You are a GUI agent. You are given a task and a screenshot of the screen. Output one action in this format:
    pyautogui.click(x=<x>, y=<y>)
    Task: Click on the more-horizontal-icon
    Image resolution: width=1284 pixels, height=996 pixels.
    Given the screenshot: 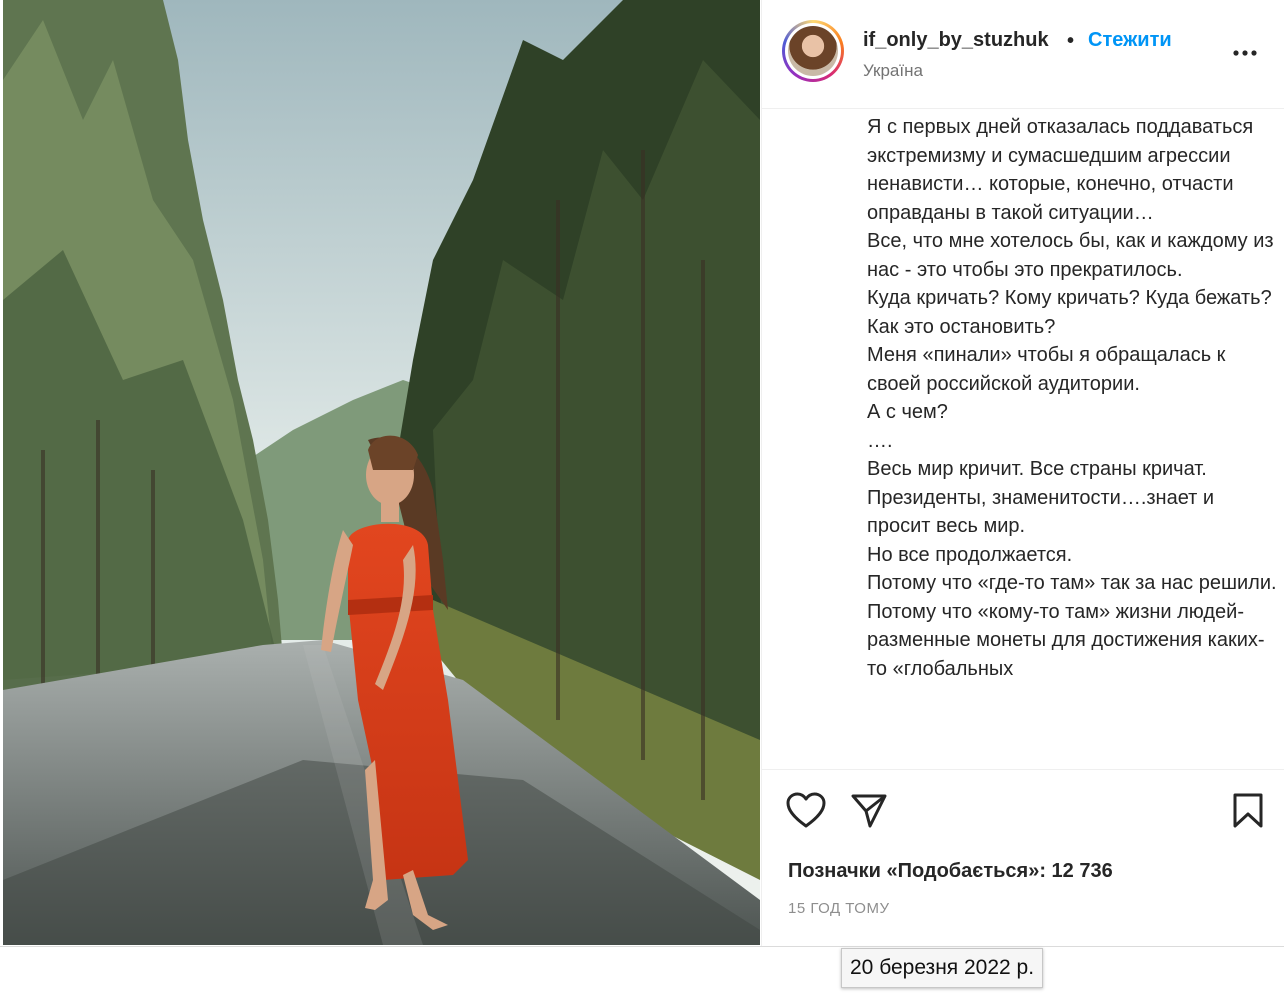 What is the action you would take?
    pyautogui.click(x=1245, y=53)
    